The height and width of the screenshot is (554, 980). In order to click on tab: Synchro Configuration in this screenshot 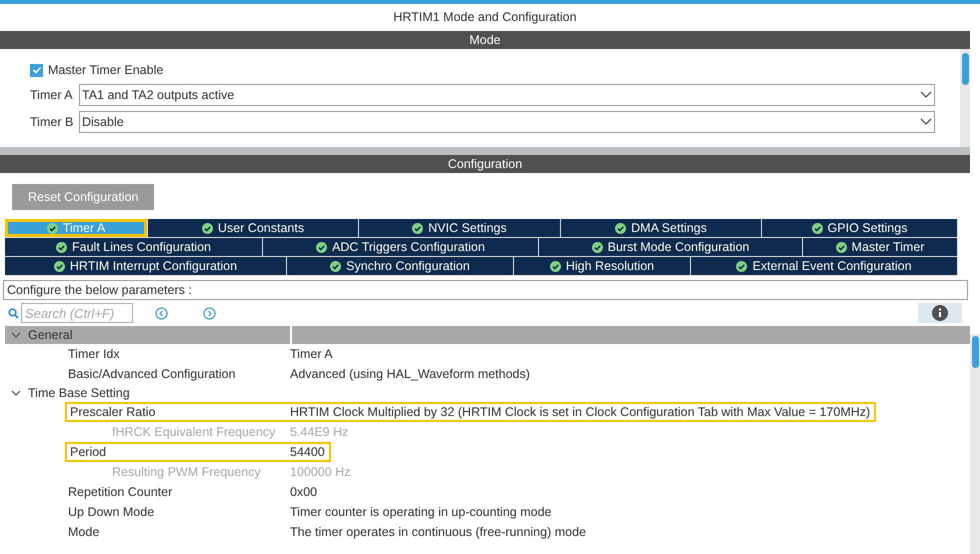, I will do `click(400, 266)`.